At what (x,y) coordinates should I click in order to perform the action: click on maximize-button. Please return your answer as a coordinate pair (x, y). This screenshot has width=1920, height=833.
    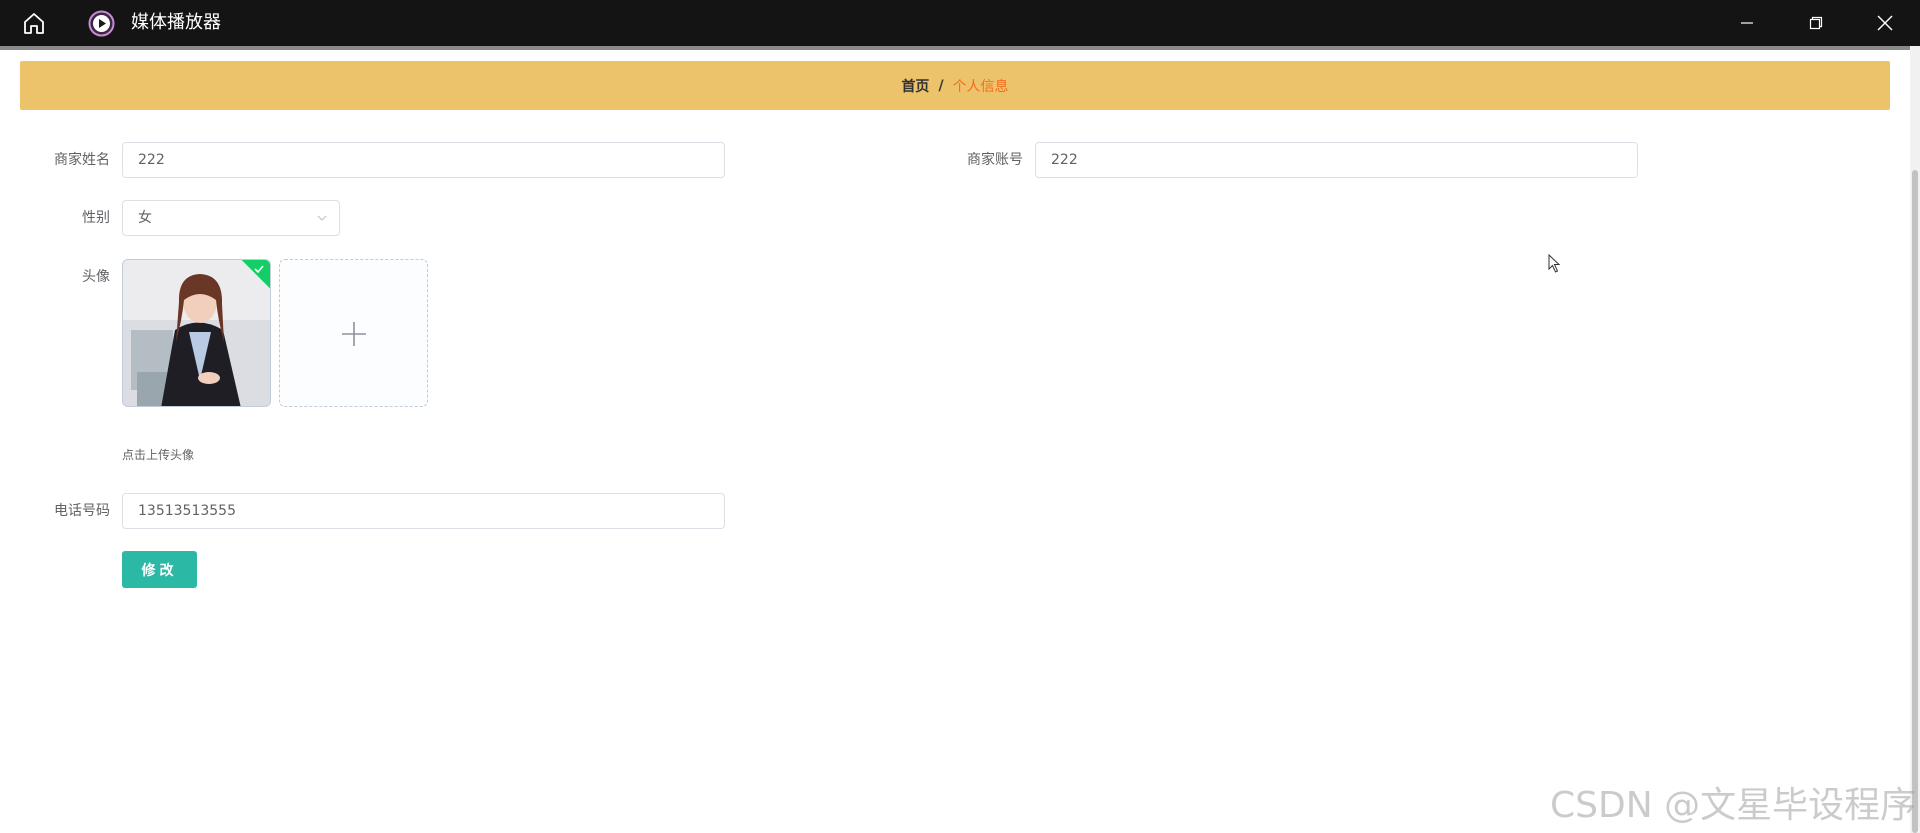
    Looking at the image, I should click on (1816, 23).